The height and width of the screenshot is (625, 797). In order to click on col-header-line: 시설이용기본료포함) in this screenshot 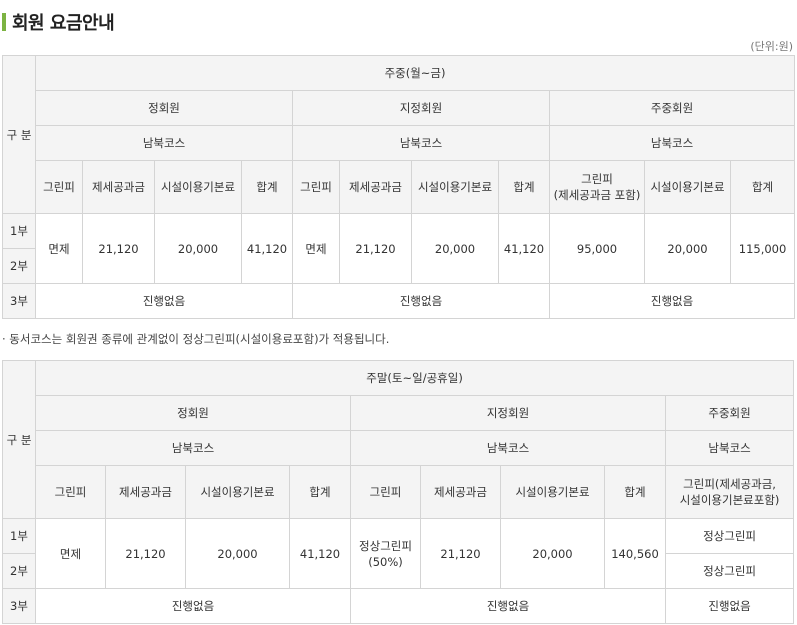, I will do `click(729, 500)`.